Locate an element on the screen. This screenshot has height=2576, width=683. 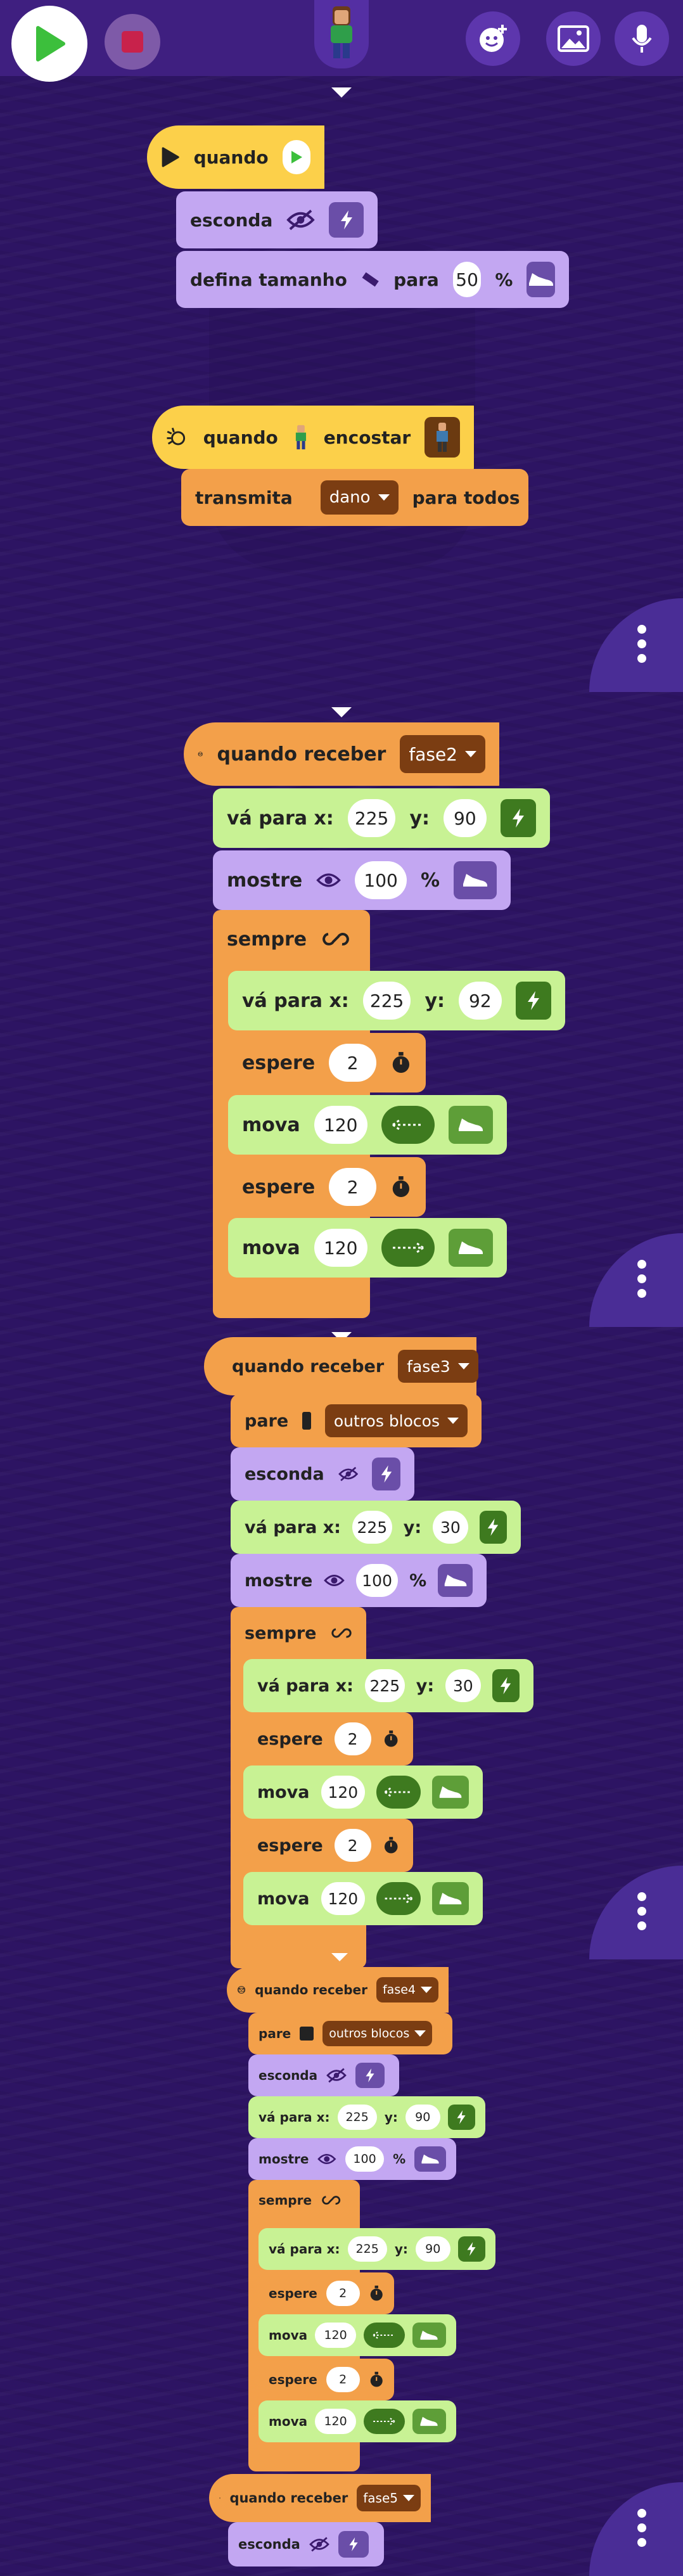
add-character-button is located at coordinates (493, 38).